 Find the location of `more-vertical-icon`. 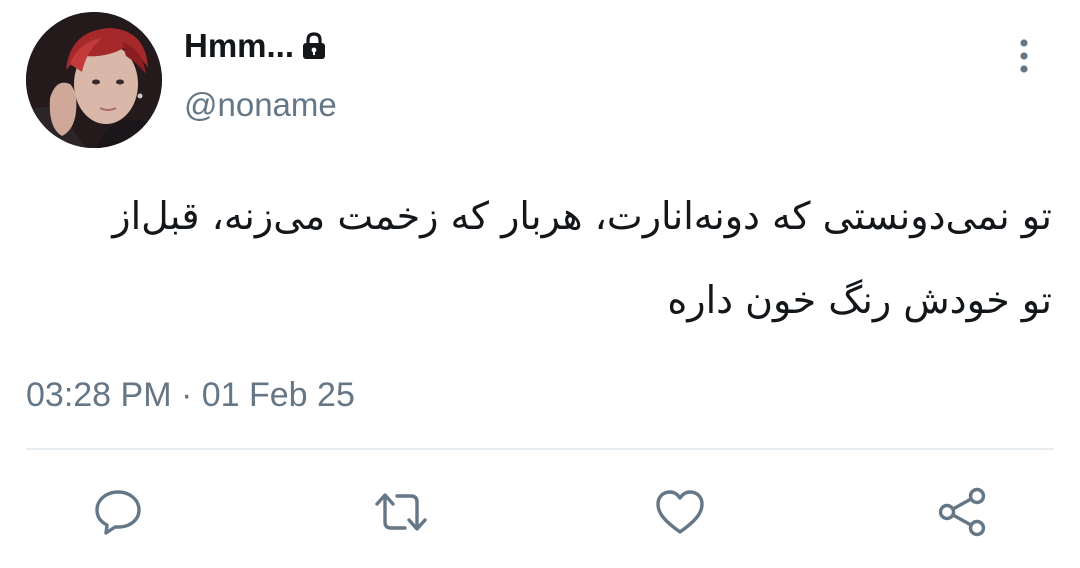

more-vertical-icon is located at coordinates (1024, 56).